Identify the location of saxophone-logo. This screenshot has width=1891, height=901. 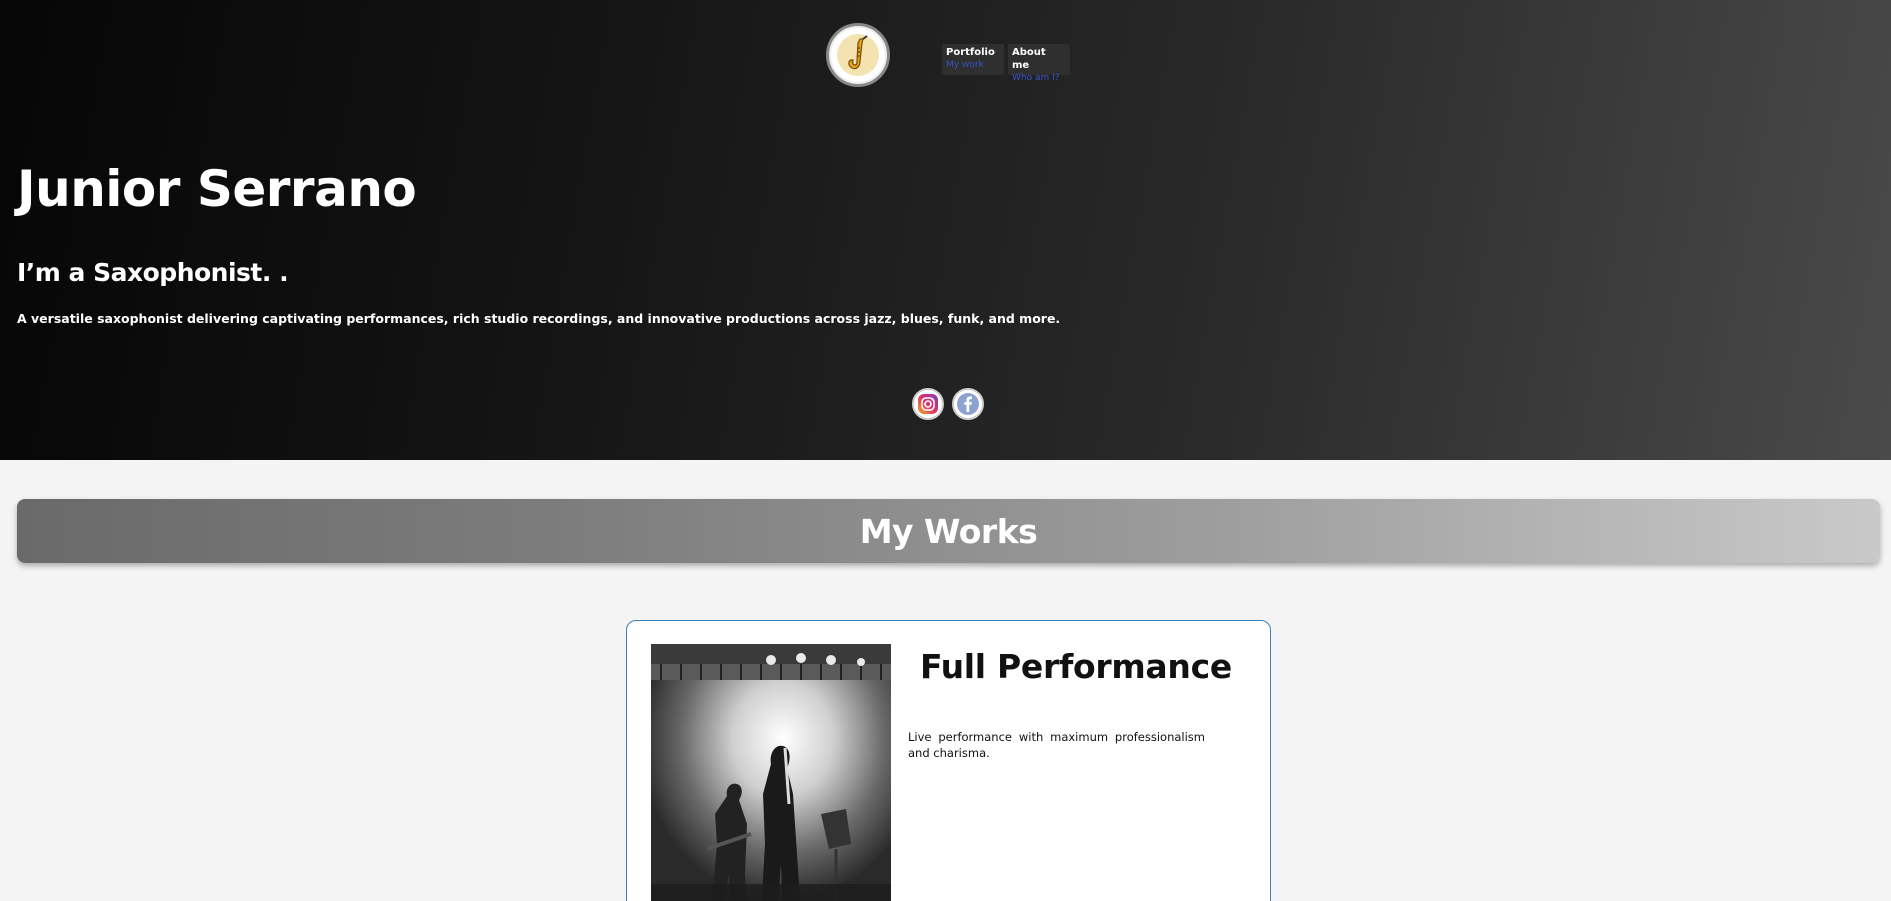
(858, 55).